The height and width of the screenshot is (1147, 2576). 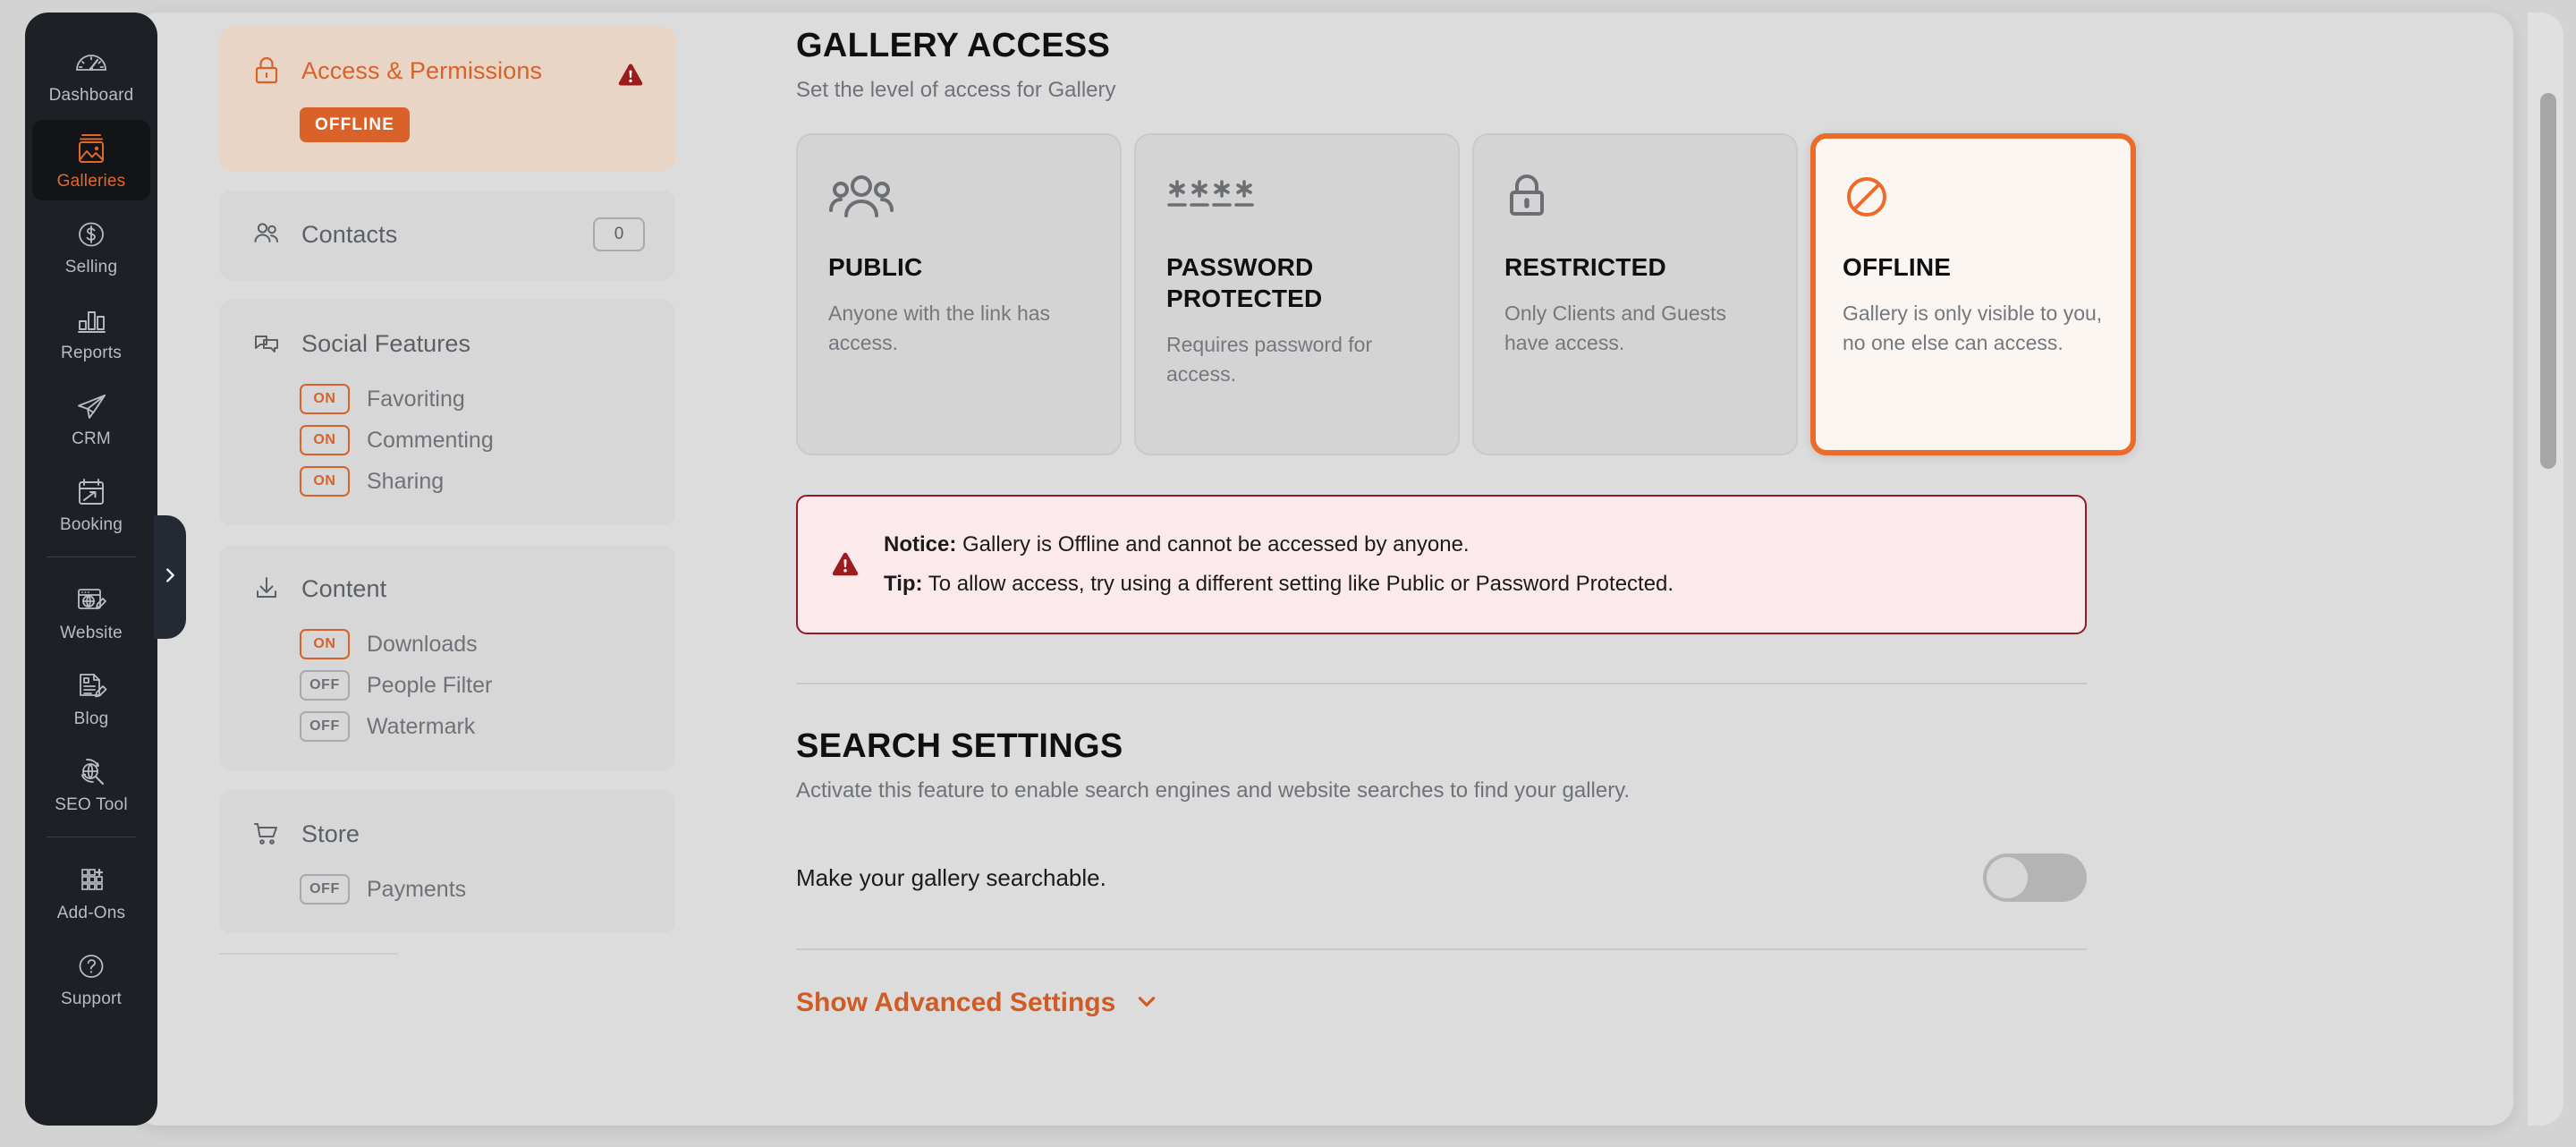 I want to click on access-option-title: RESTRICTED, so click(x=1585, y=267).